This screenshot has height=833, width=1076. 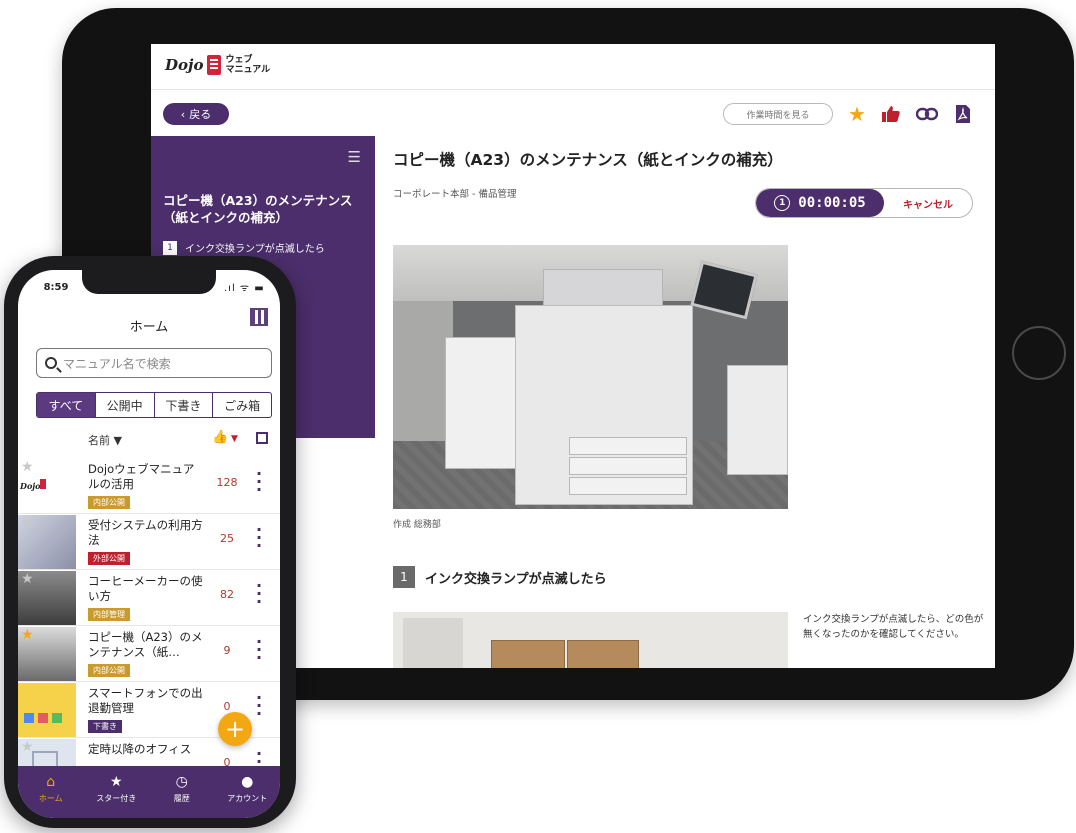 I want to click on timer-display: 1 00:00:05, so click(x=820, y=203).